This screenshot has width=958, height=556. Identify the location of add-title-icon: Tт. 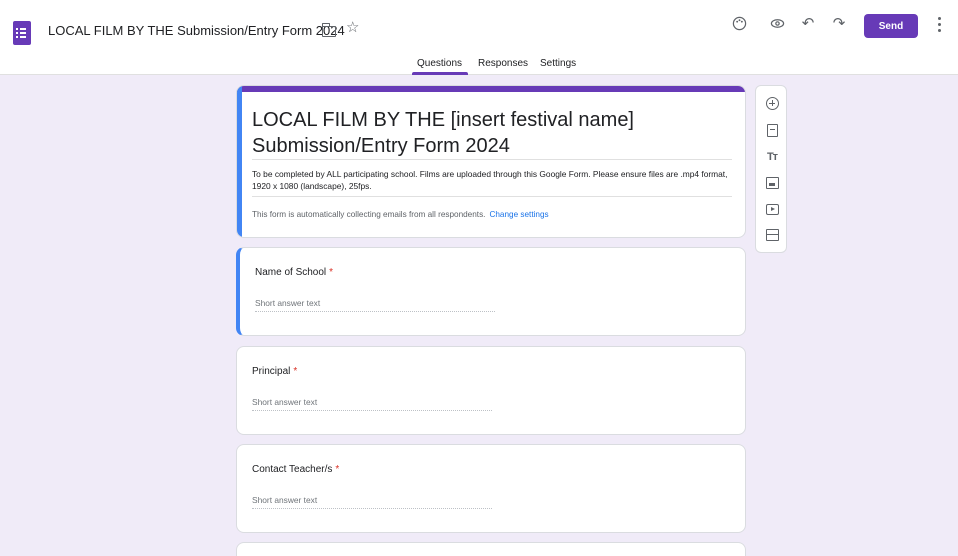
(772, 157).